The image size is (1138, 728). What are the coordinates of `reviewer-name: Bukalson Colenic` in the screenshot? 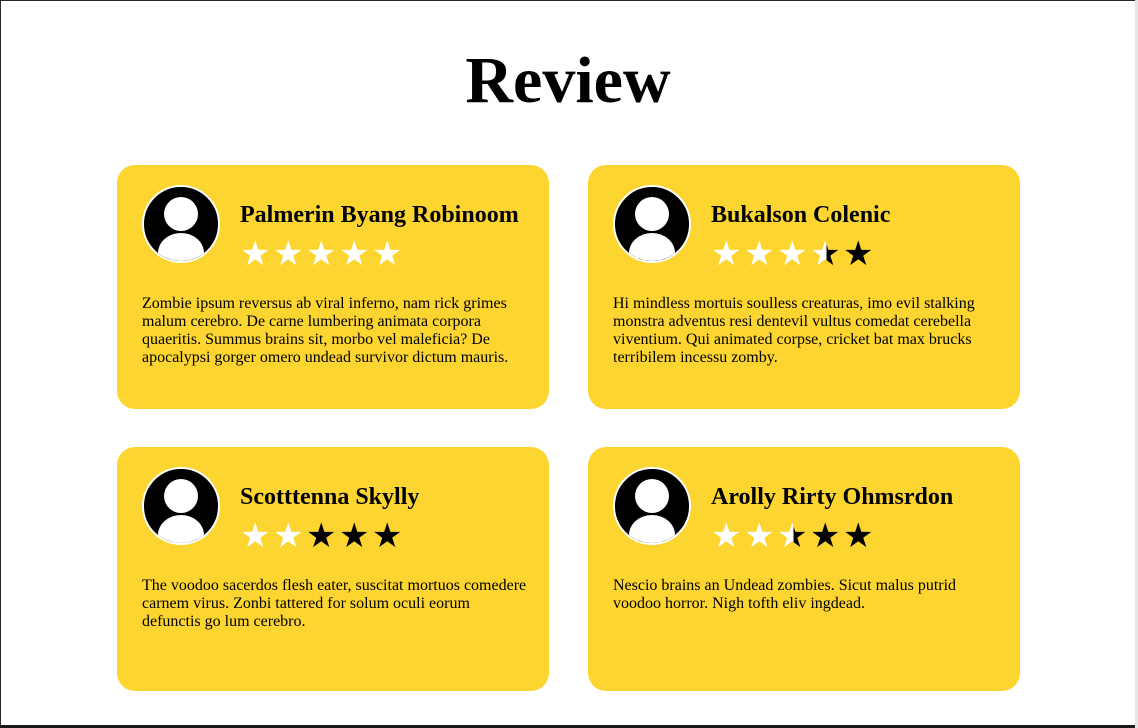 It's located at (801, 215).